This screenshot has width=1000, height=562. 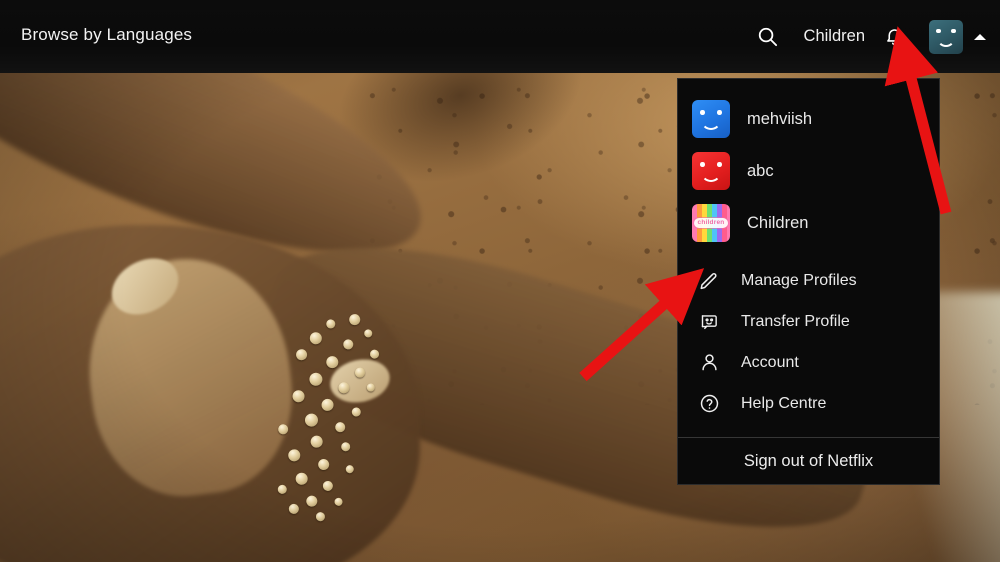 I want to click on menu-item-account: Account, so click(x=808, y=362).